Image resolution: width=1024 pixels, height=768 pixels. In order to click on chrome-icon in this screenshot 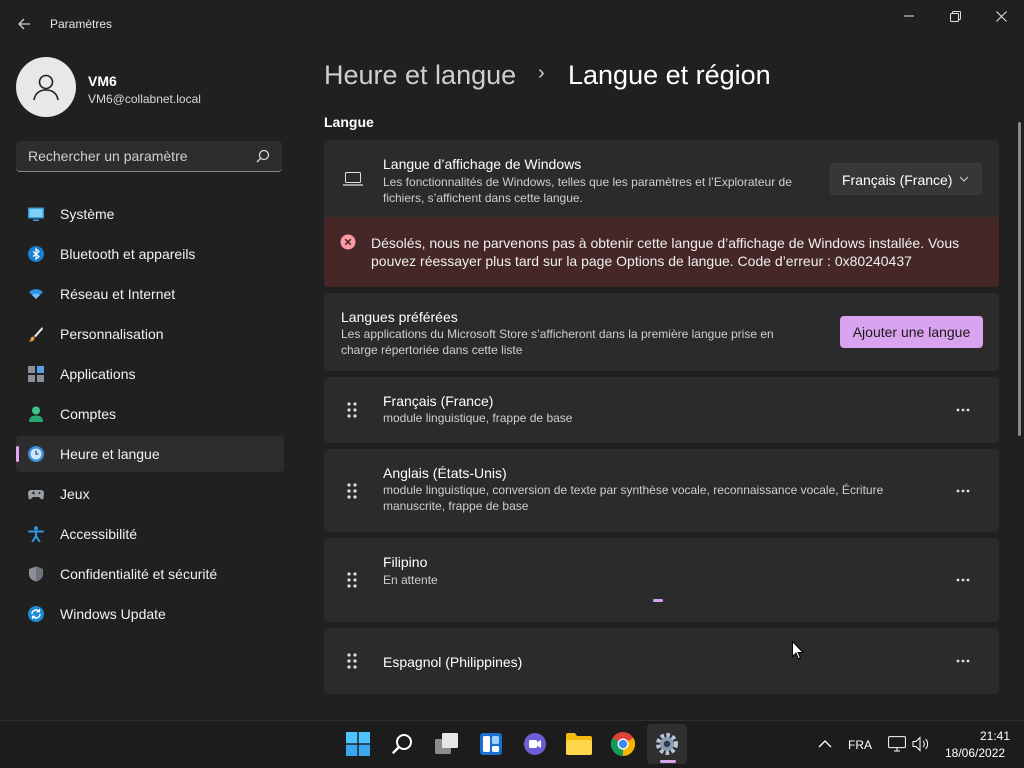, I will do `click(623, 744)`.